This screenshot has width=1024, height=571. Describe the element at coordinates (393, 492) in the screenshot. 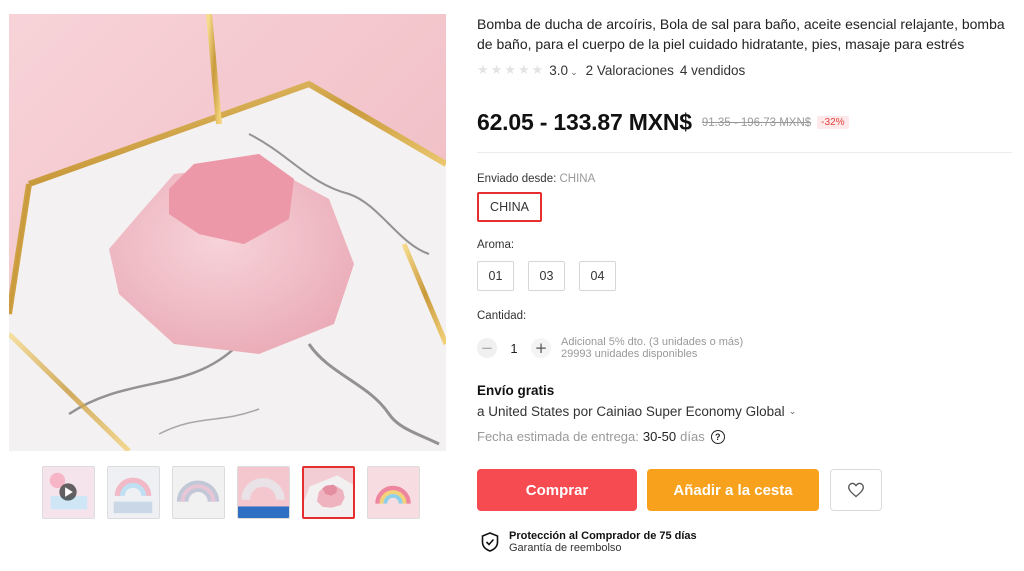

I see `thumbnail-rainbow-pink` at that location.